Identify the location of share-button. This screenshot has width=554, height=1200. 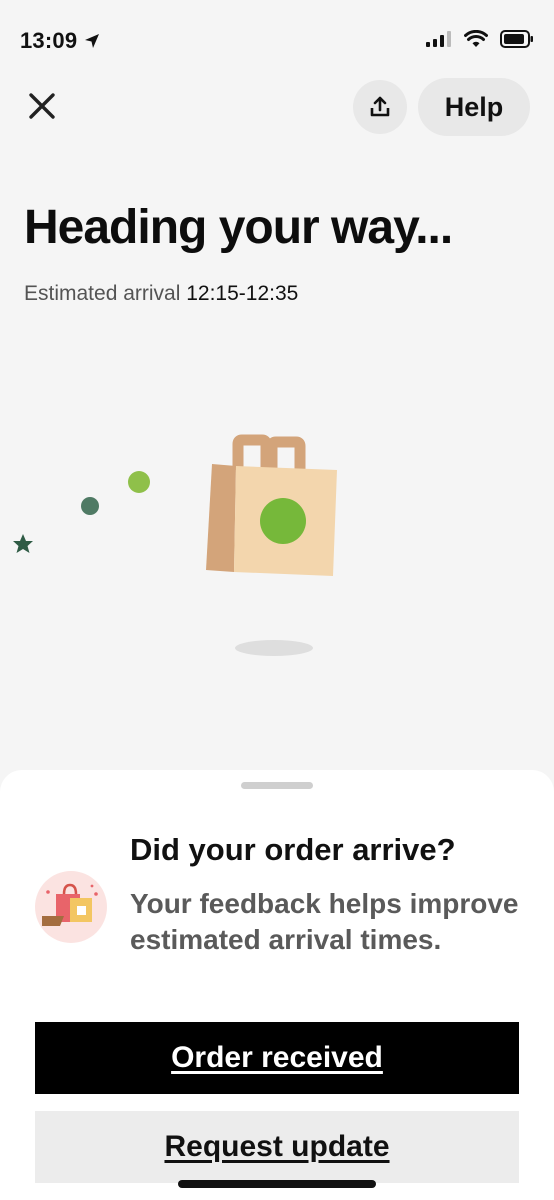
(380, 107).